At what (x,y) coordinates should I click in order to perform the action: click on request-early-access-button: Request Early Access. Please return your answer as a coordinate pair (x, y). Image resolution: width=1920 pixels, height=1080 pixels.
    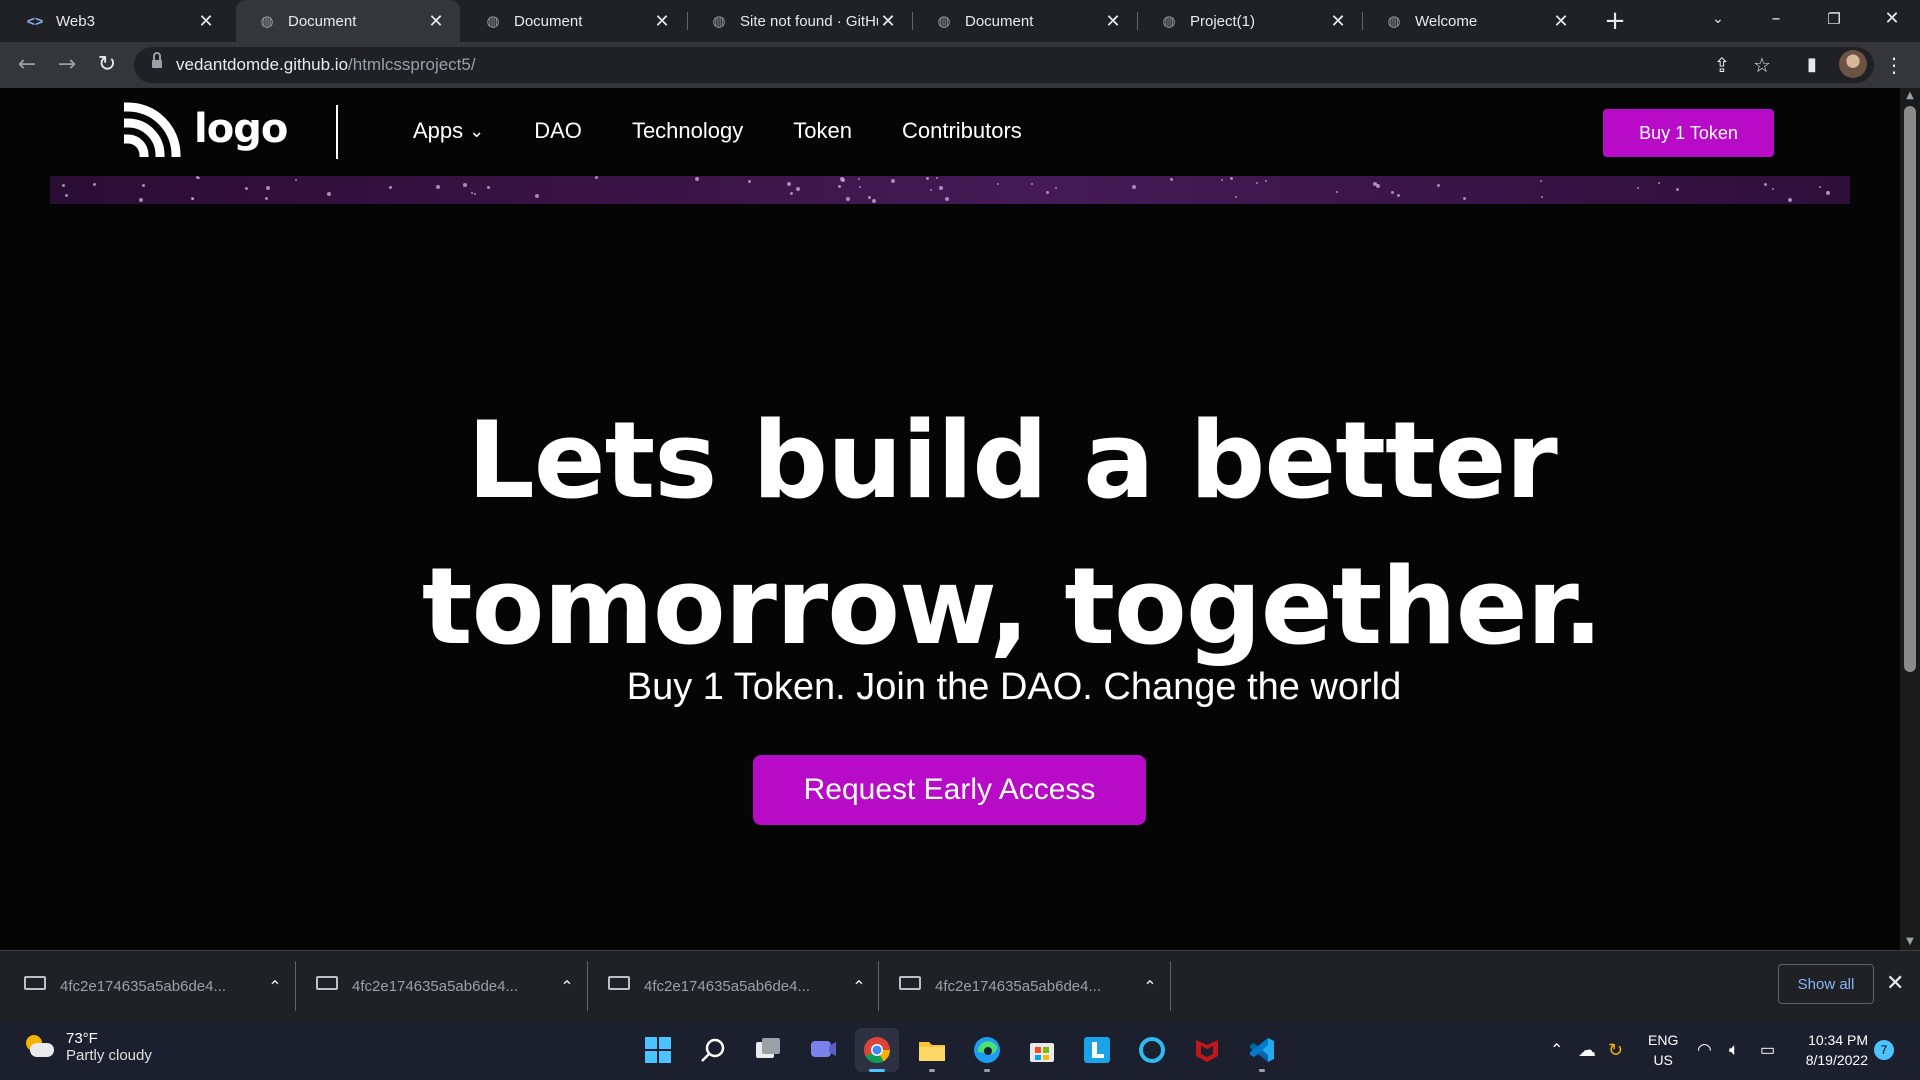
    Looking at the image, I should click on (949, 790).